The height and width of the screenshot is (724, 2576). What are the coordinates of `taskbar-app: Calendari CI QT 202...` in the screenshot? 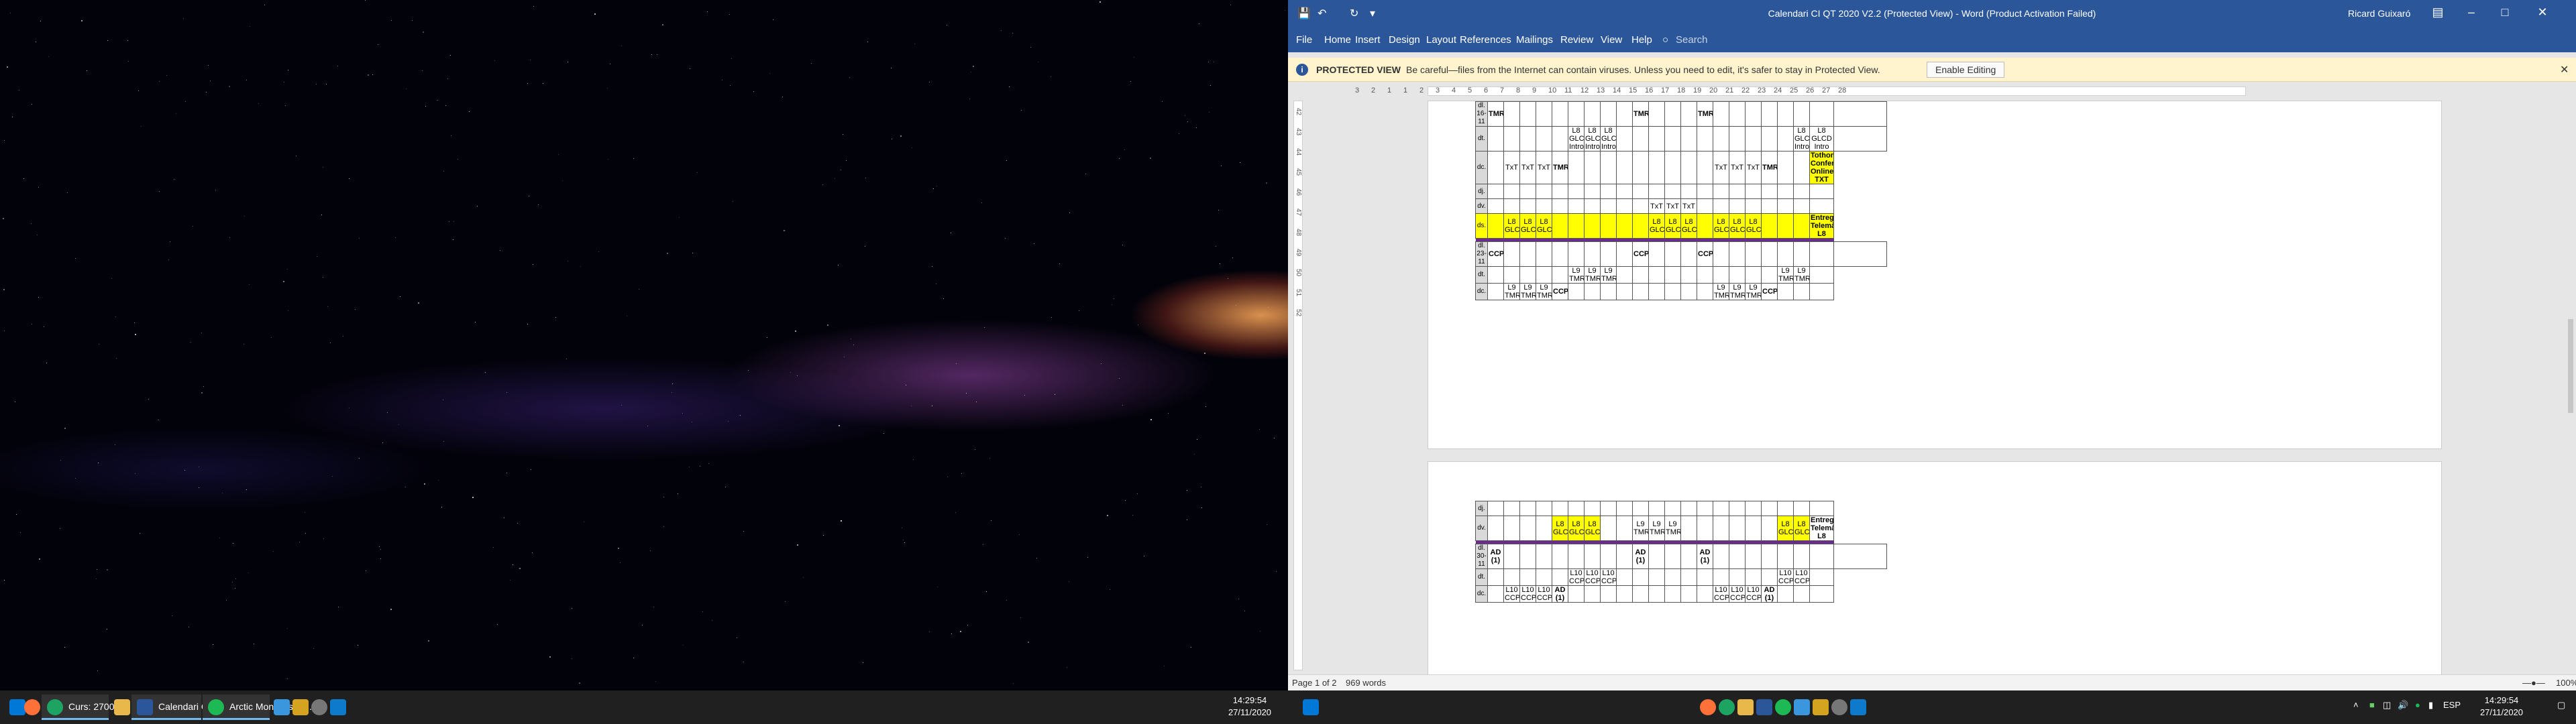 It's located at (191, 707).